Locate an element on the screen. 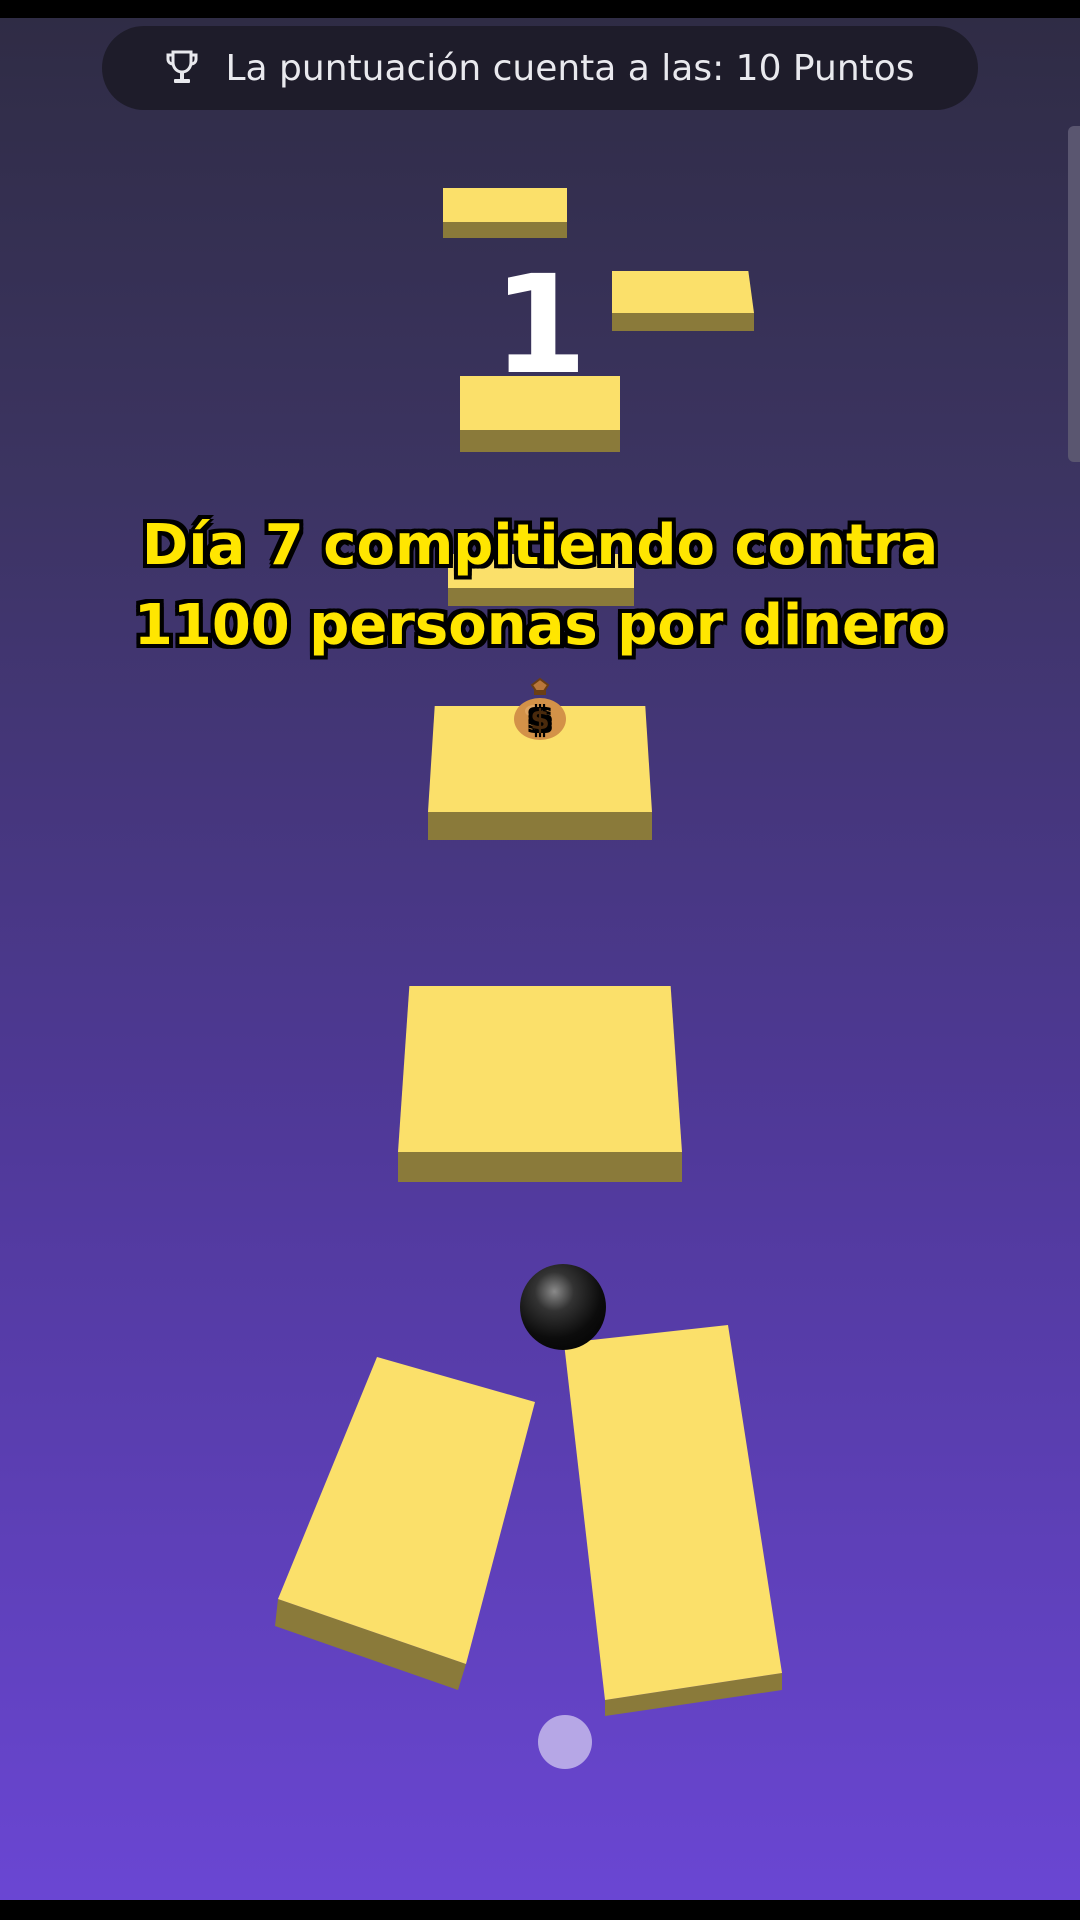  status-bar-strip is located at coordinates (540, 9).